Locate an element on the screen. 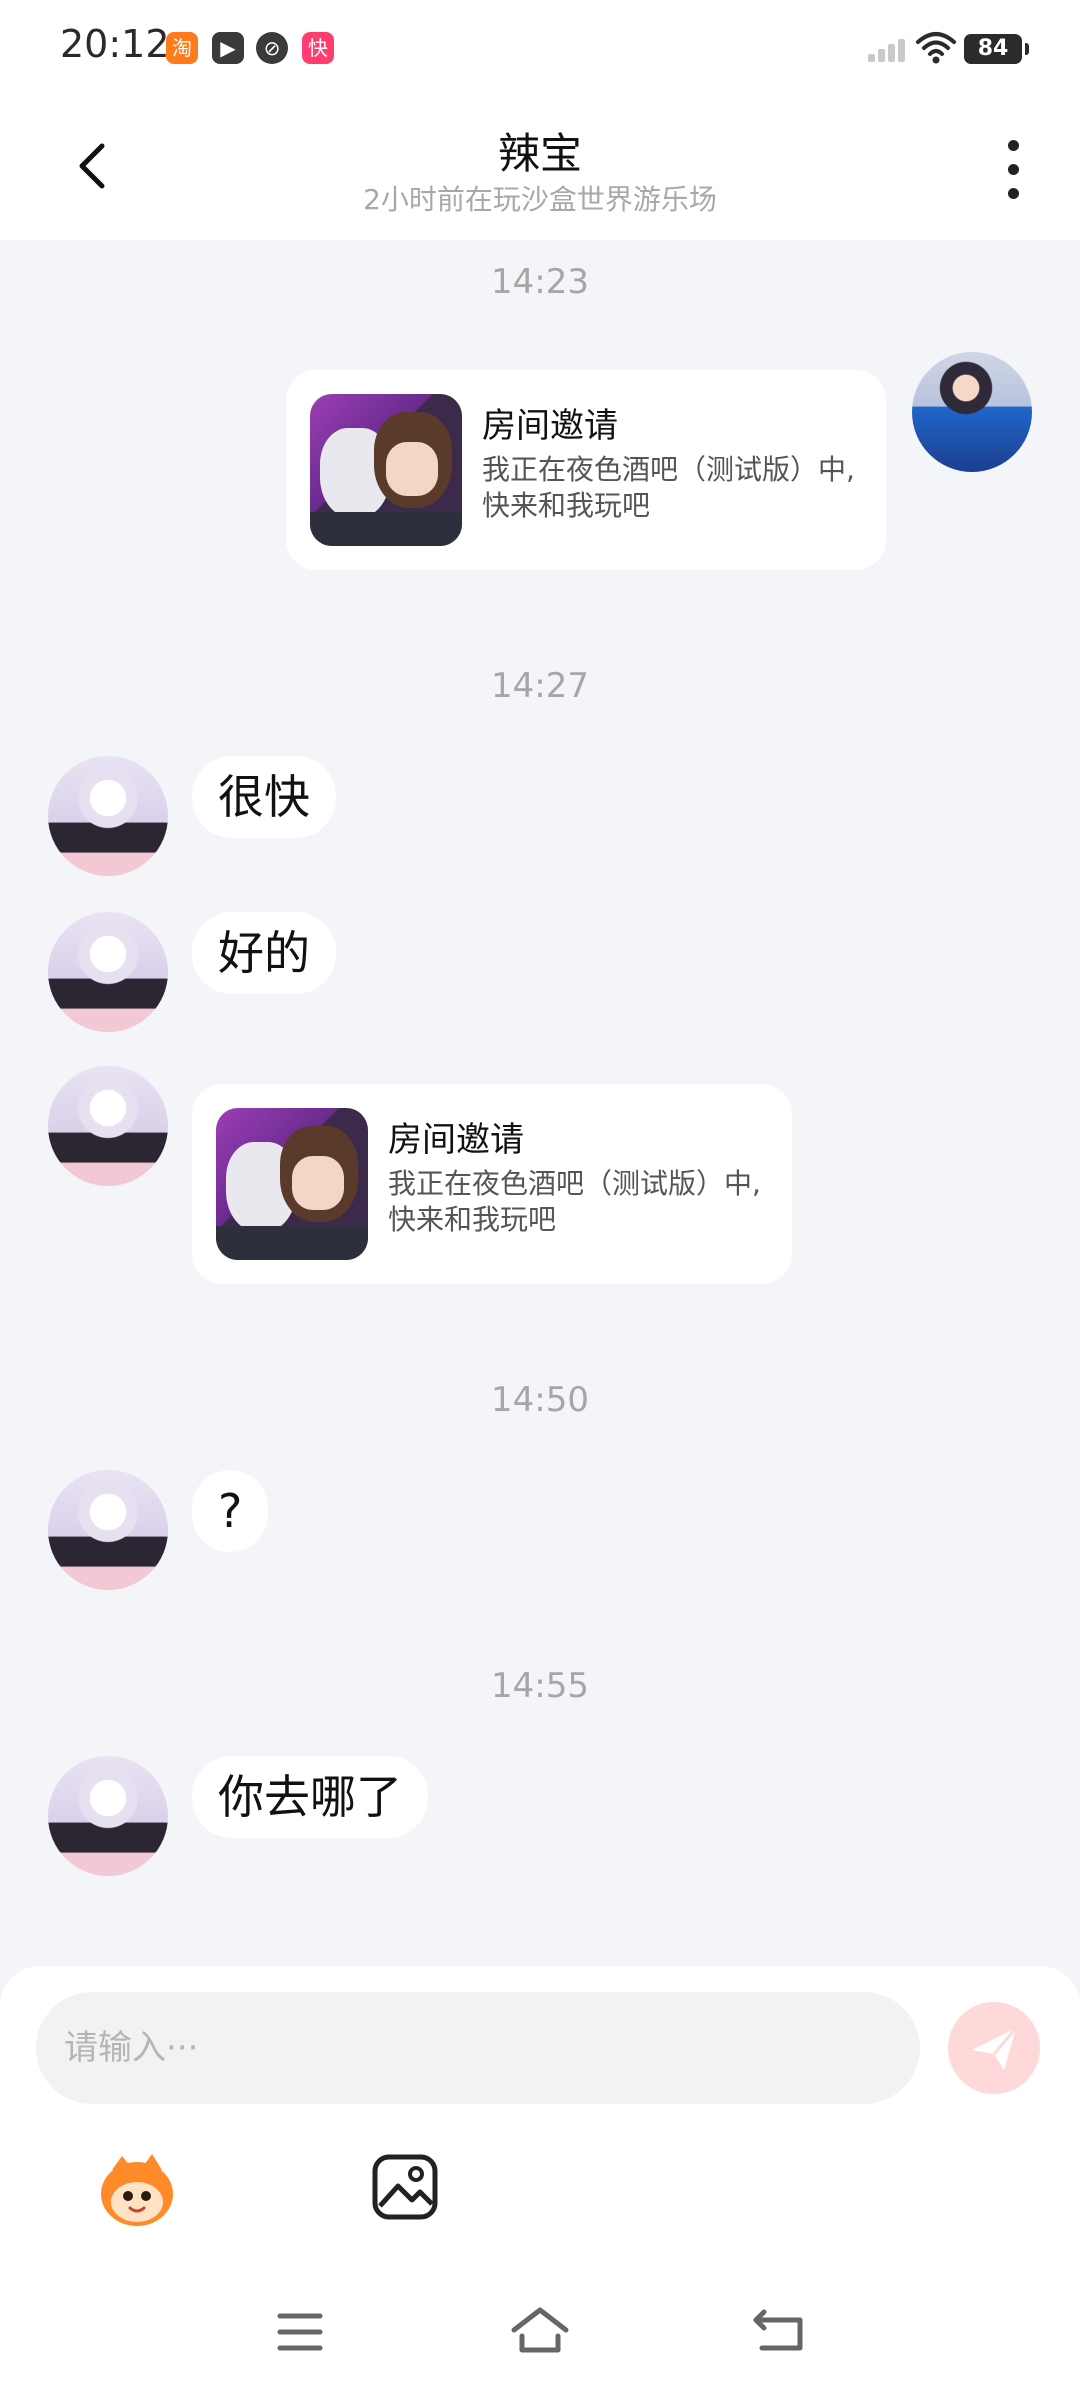  timestamp: 14:23 is located at coordinates (540, 282).